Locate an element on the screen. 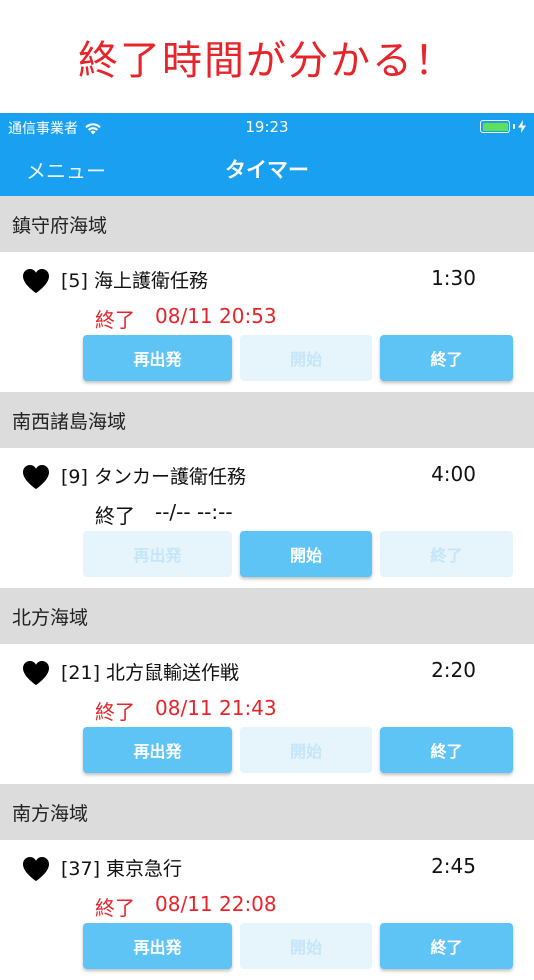 The height and width of the screenshot is (980, 534). end-time-line: 終了 08/11 22:08 is located at coordinates (186, 906).